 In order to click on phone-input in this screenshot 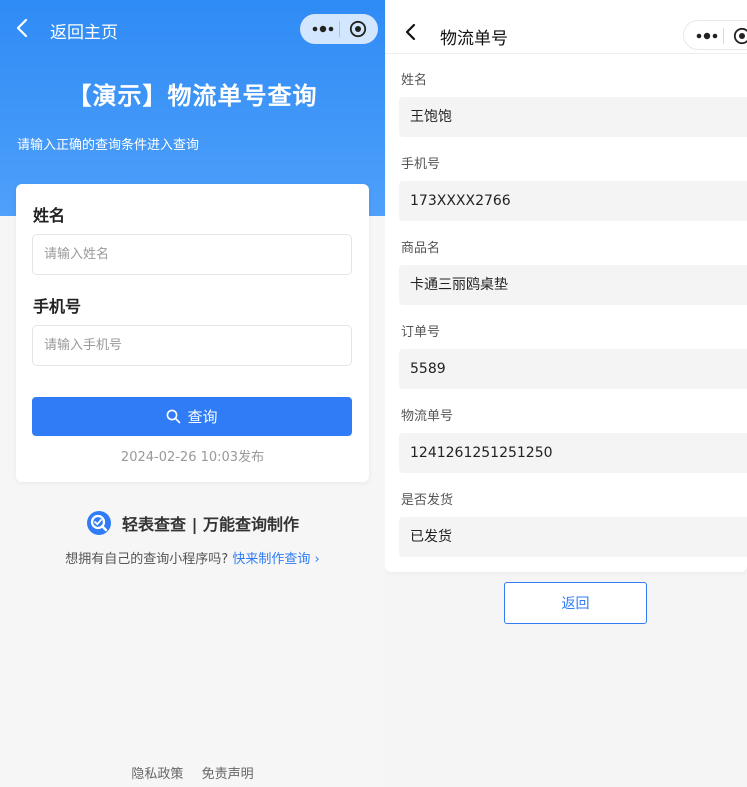, I will do `click(192, 345)`.